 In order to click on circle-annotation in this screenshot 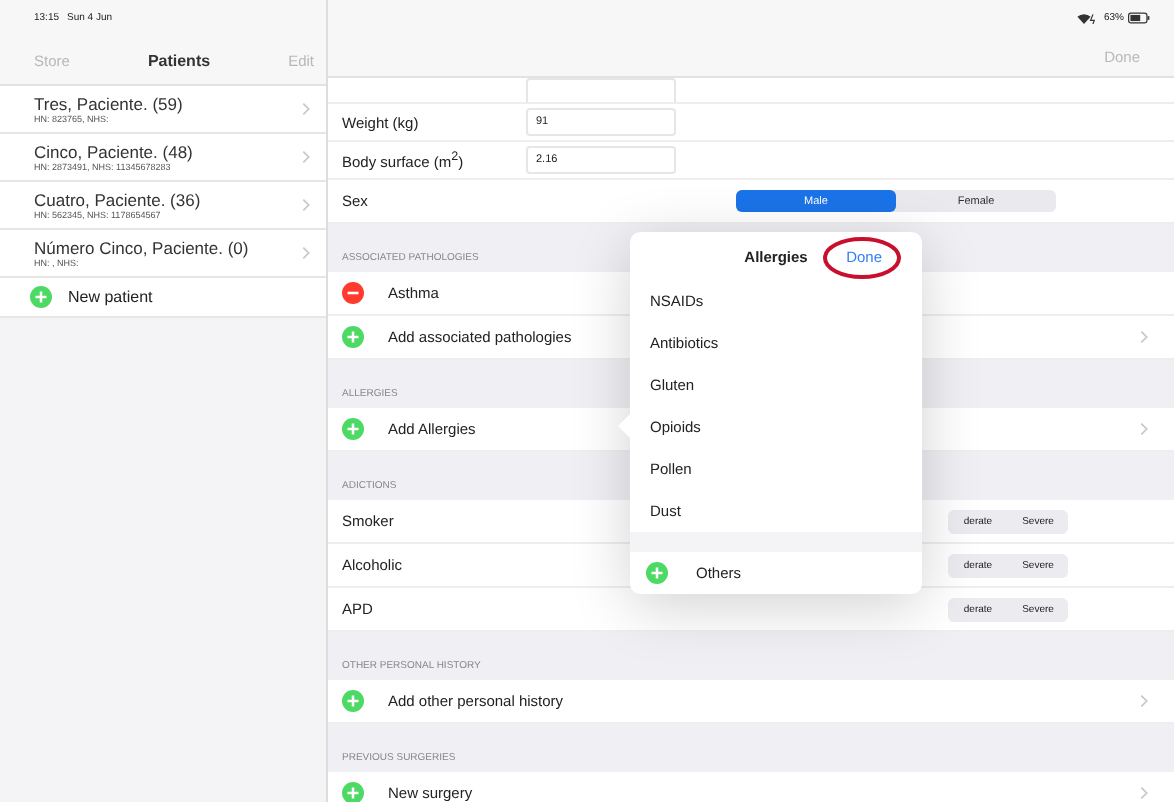, I will do `click(862, 258)`.